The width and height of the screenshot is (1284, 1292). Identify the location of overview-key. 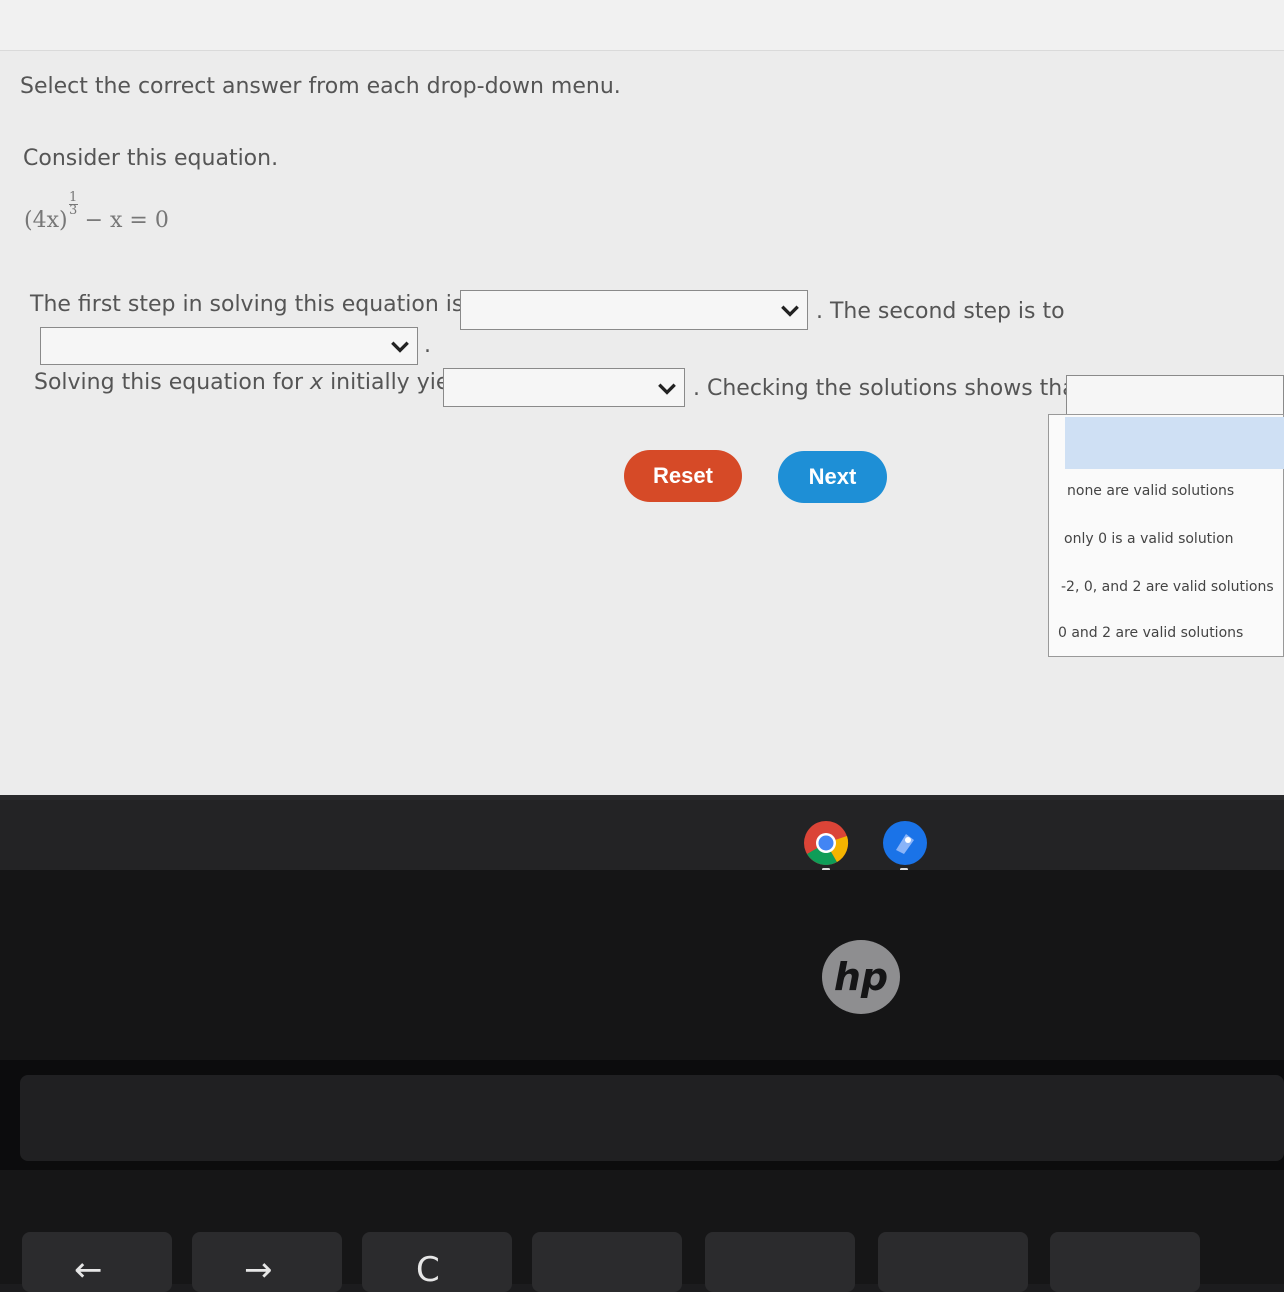
(780, 1262).